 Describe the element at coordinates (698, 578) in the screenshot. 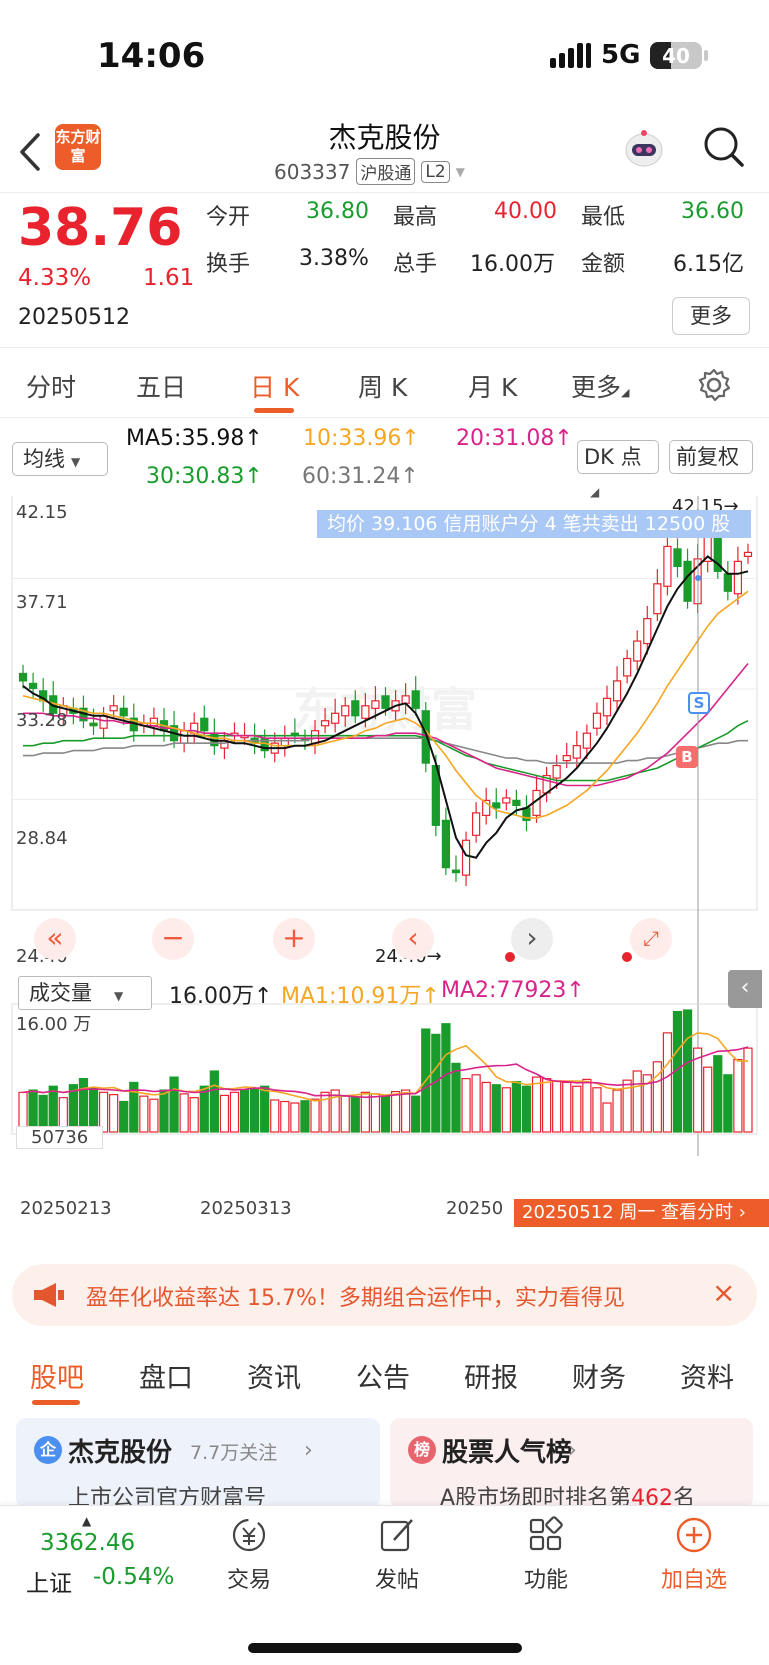

I see `crosshair-dot` at that location.